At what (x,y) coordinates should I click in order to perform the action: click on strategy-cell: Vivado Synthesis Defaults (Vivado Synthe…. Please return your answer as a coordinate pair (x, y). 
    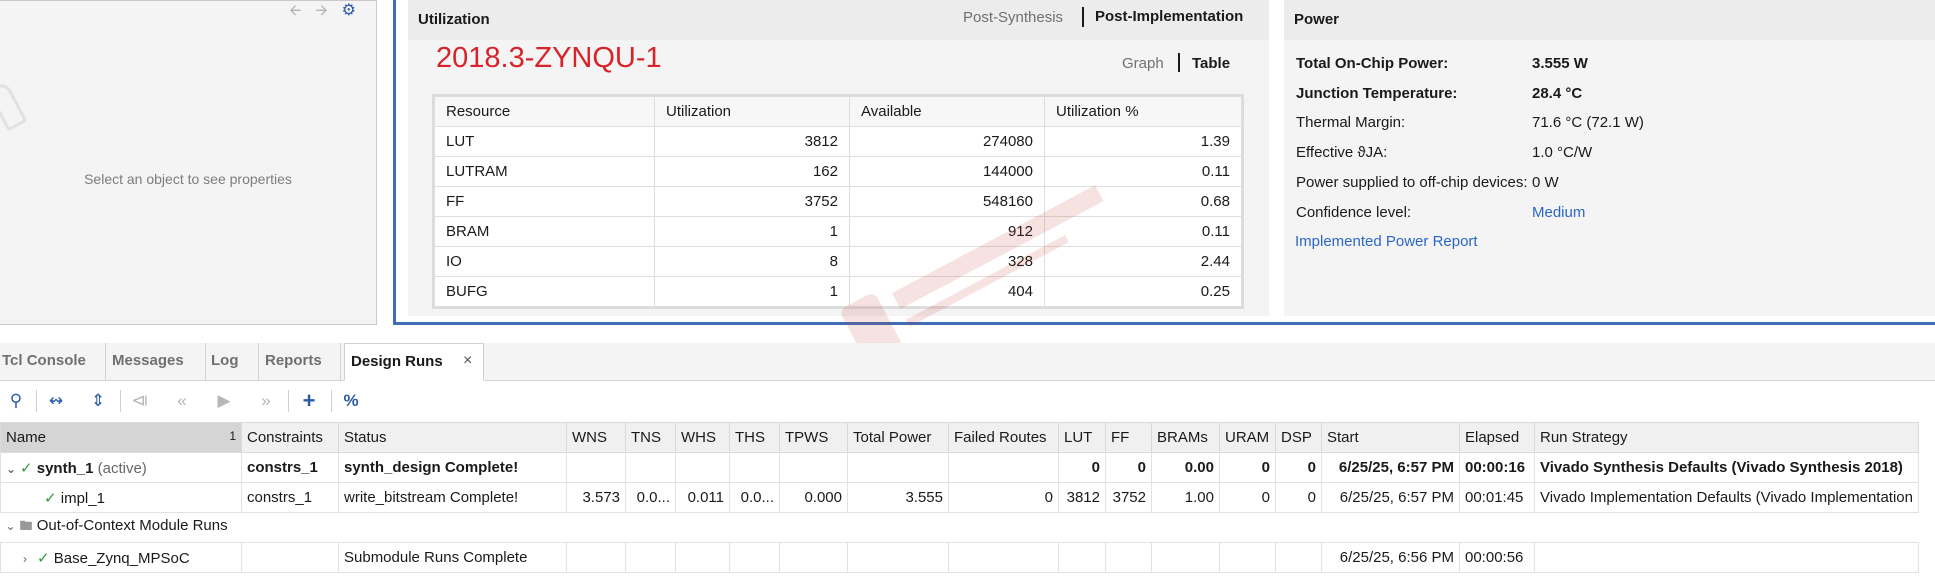
    Looking at the image, I should click on (1726, 467).